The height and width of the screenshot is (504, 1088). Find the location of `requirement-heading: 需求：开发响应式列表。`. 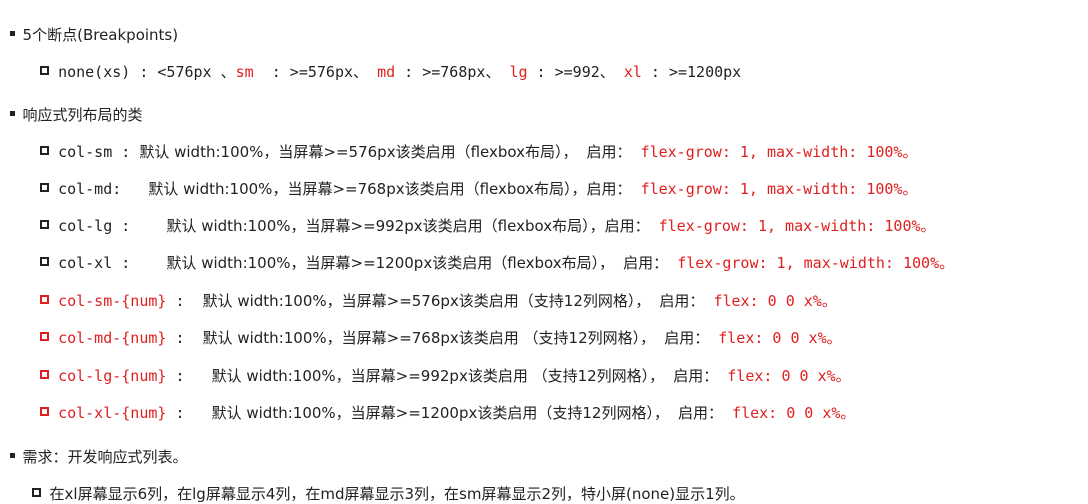

requirement-heading: 需求：开发响应式列表。 is located at coordinates (94, 447).